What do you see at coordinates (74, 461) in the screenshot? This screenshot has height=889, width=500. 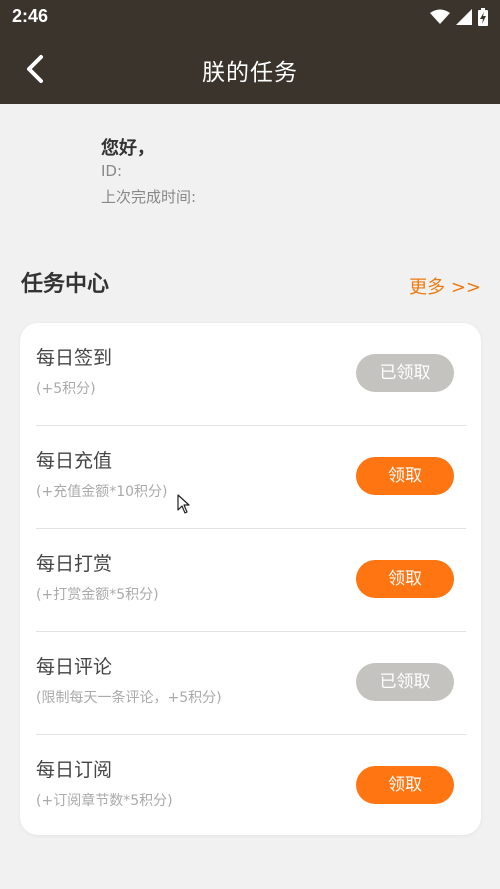 I see `task-name: 每日充值` at bounding box center [74, 461].